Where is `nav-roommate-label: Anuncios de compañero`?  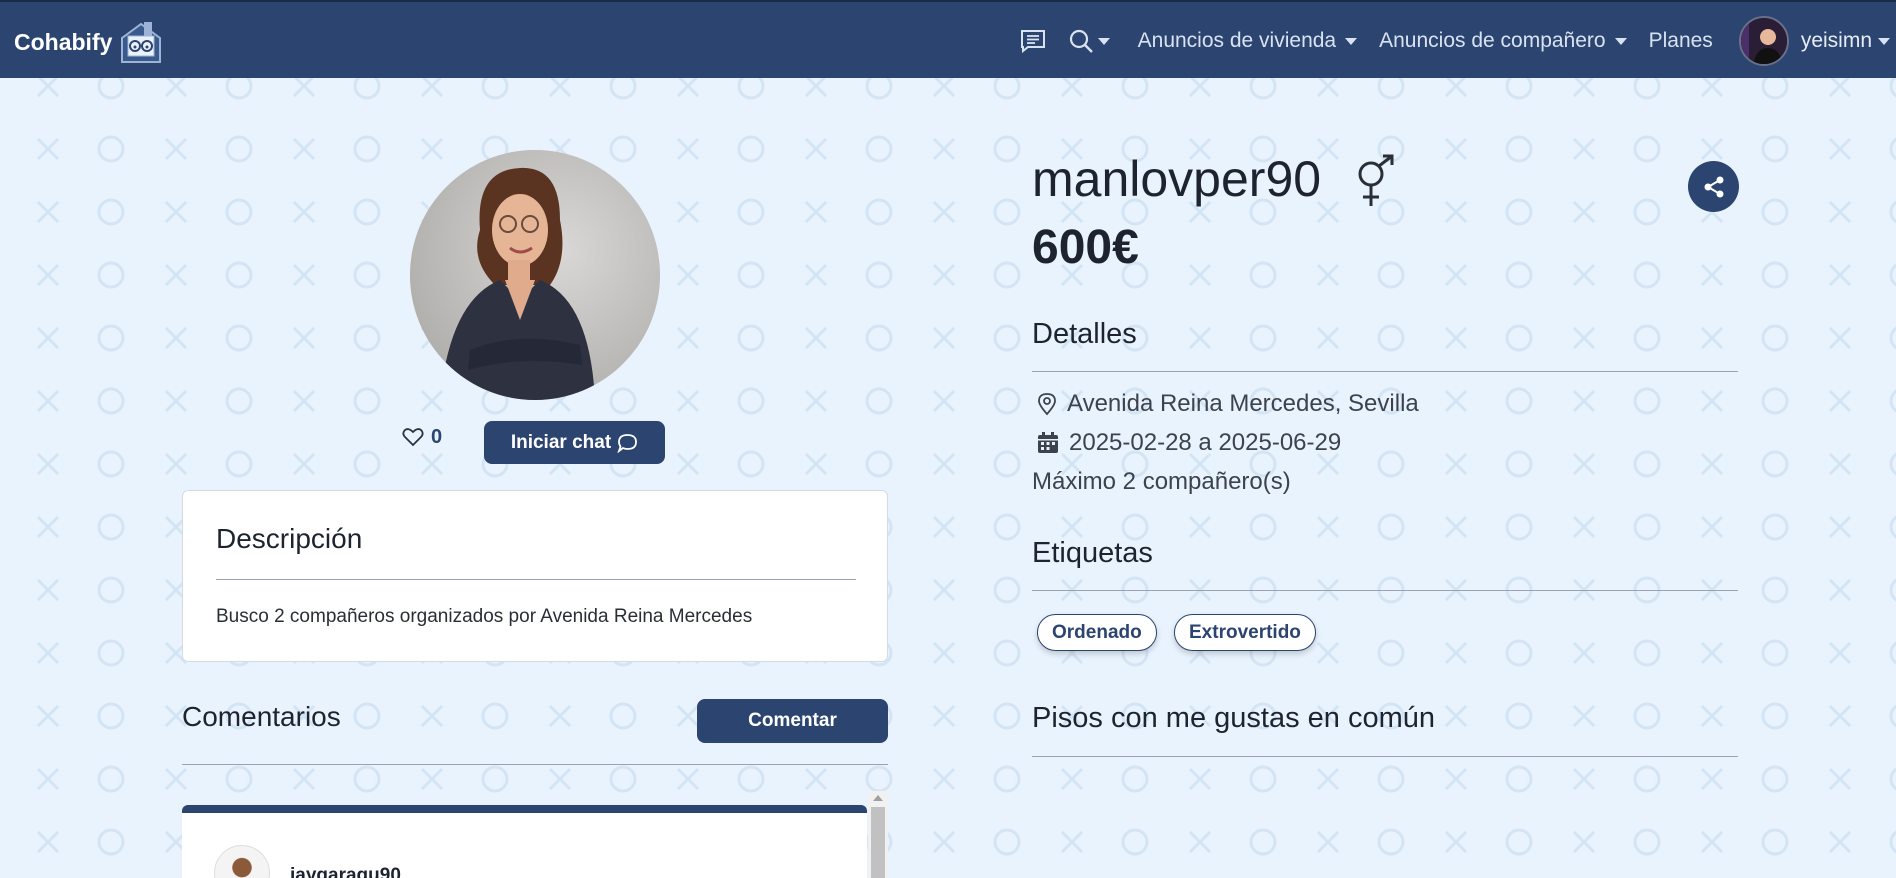 nav-roommate-label: Anuncios de compañero is located at coordinates (1492, 40).